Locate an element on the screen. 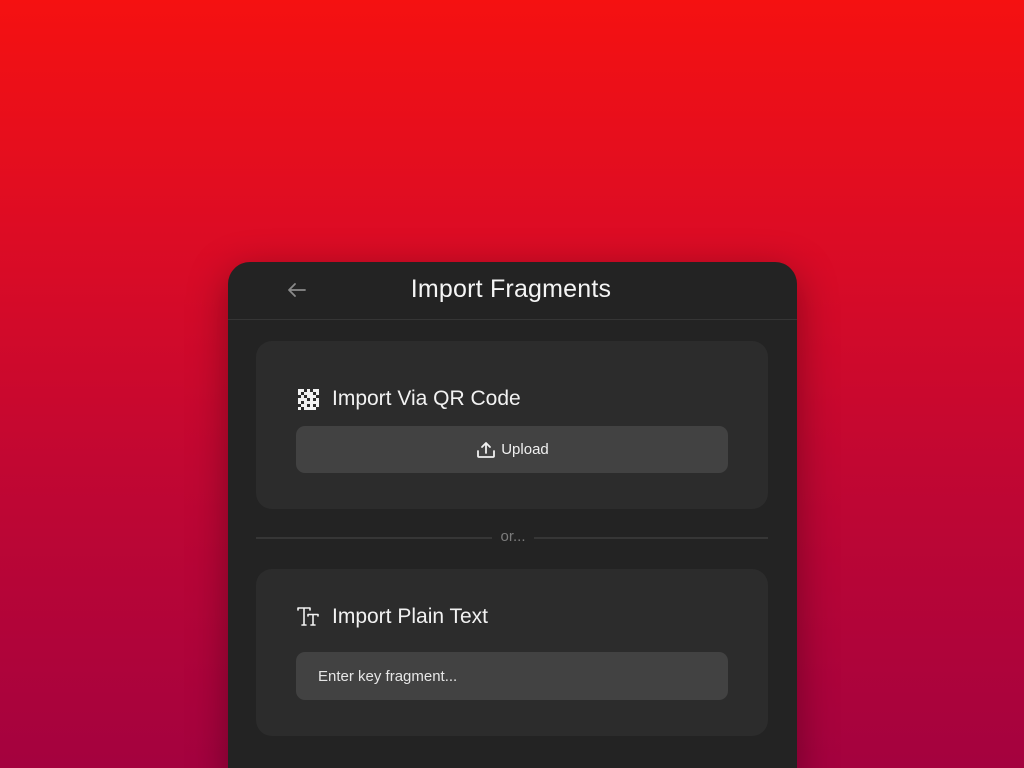  dialog-header: Import Fragments is located at coordinates (512, 291).